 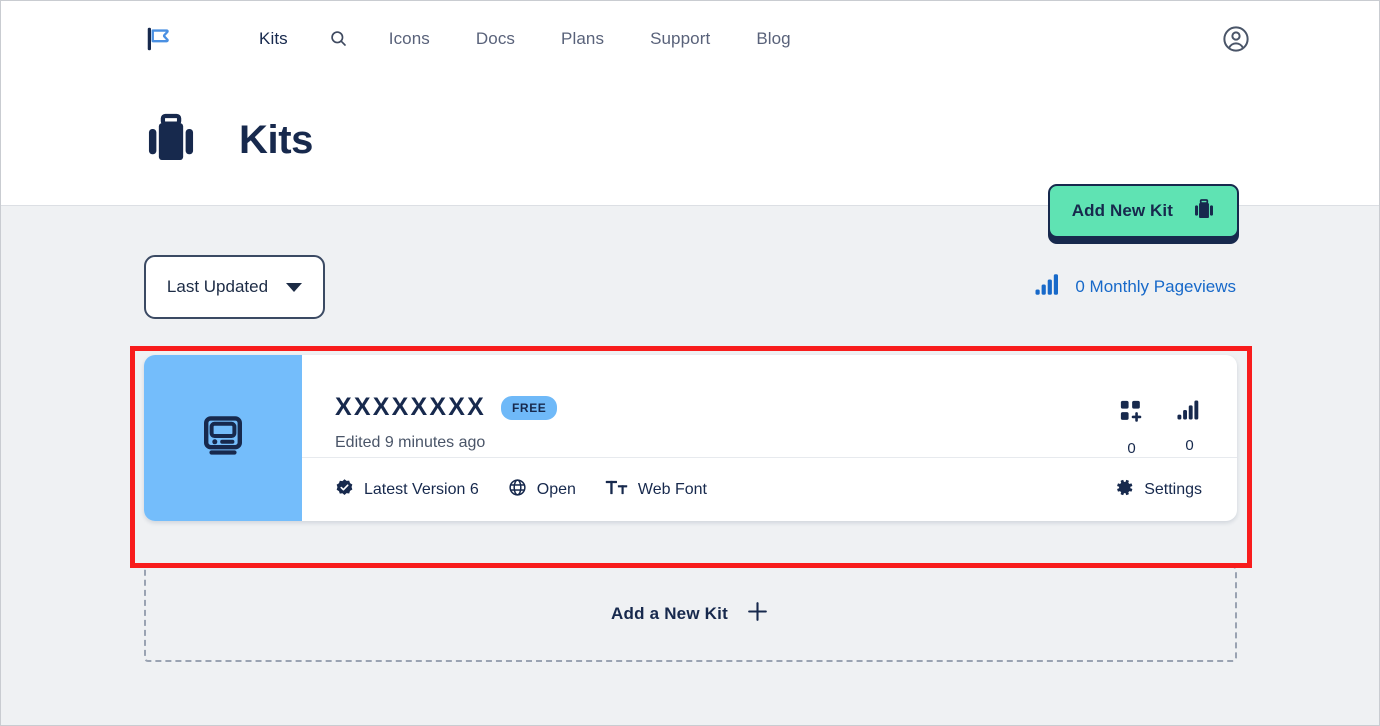 What do you see at coordinates (773, 39) in the screenshot?
I see `nav-item-blog: Blog` at bounding box center [773, 39].